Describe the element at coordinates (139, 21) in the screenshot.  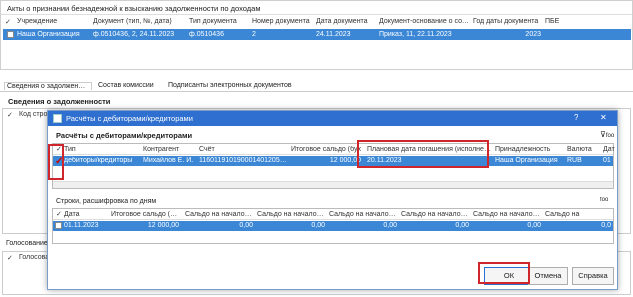
I see `col-document: Документ (тип, №, дата)` at that location.